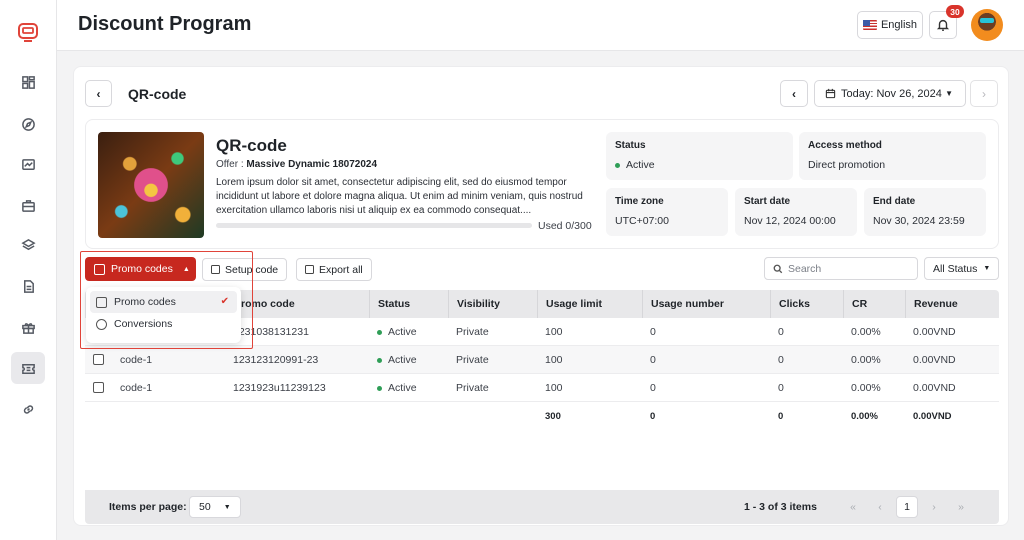 The height and width of the screenshot is (540, 1024). I want to click on menu-item-promo-codes: Promo codes ✔, so click(163, 302).